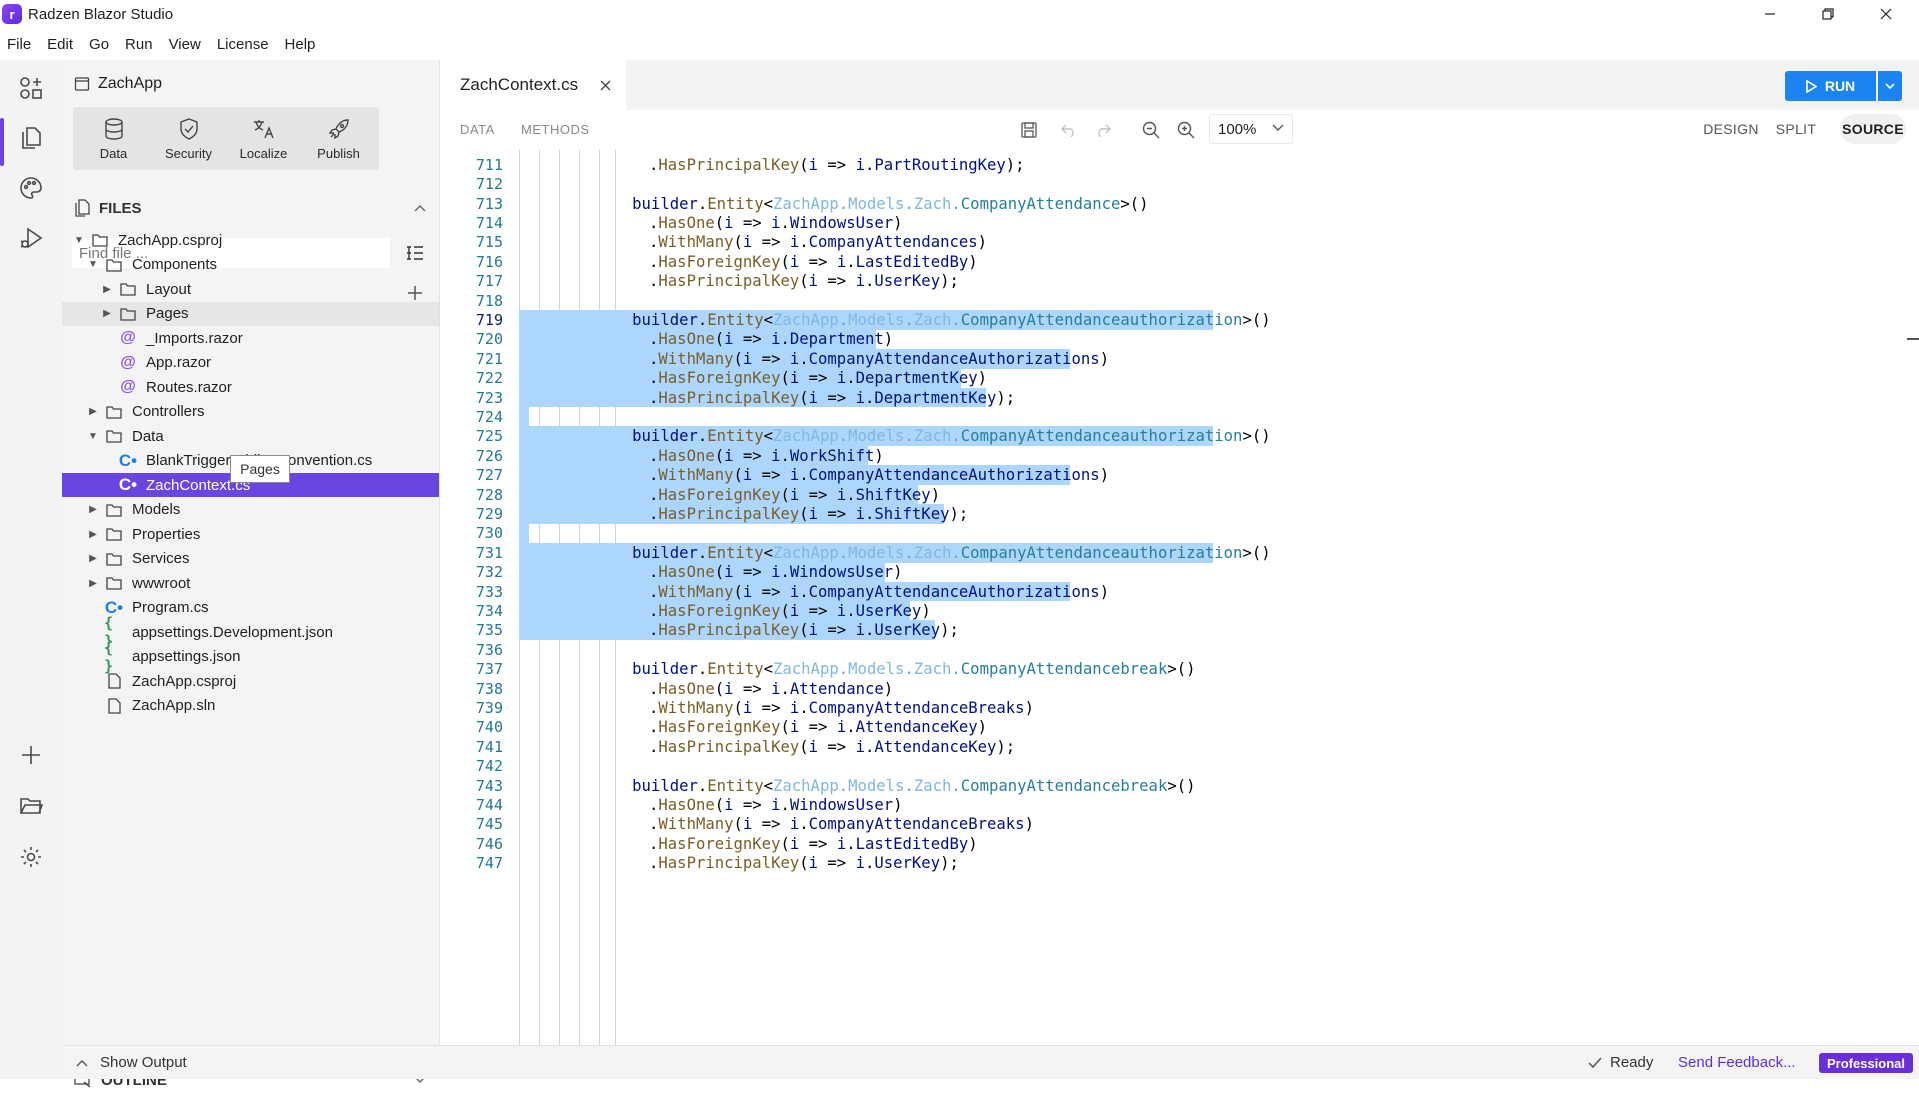 The height and width of the screenshot is (1093, 1919). I want to click on menu-run: Run, so click(139, 44).